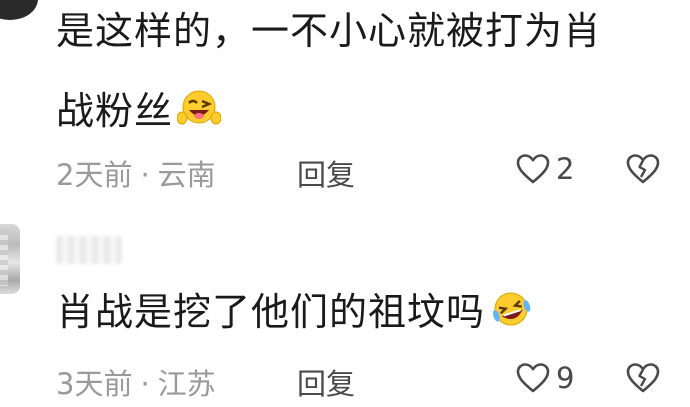  Describe the element at coordinates (115, 111) in the screenshot. I see `comment-text: 战粉丝` at that location.